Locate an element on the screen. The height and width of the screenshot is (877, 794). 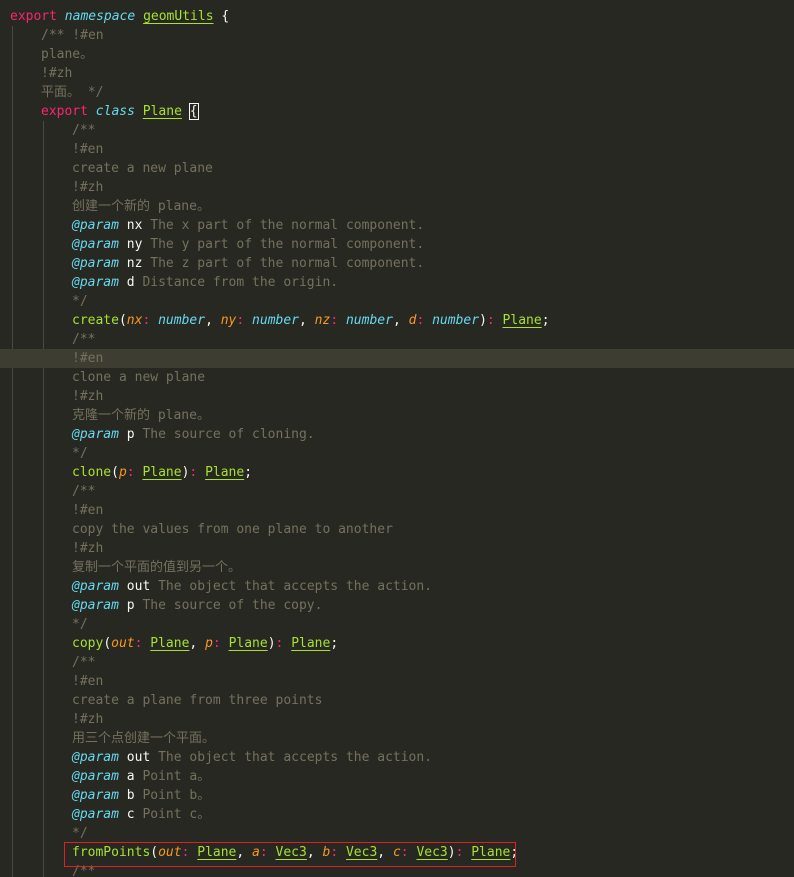
code-token: The source of cloning. is located at coordinates (224, 434).